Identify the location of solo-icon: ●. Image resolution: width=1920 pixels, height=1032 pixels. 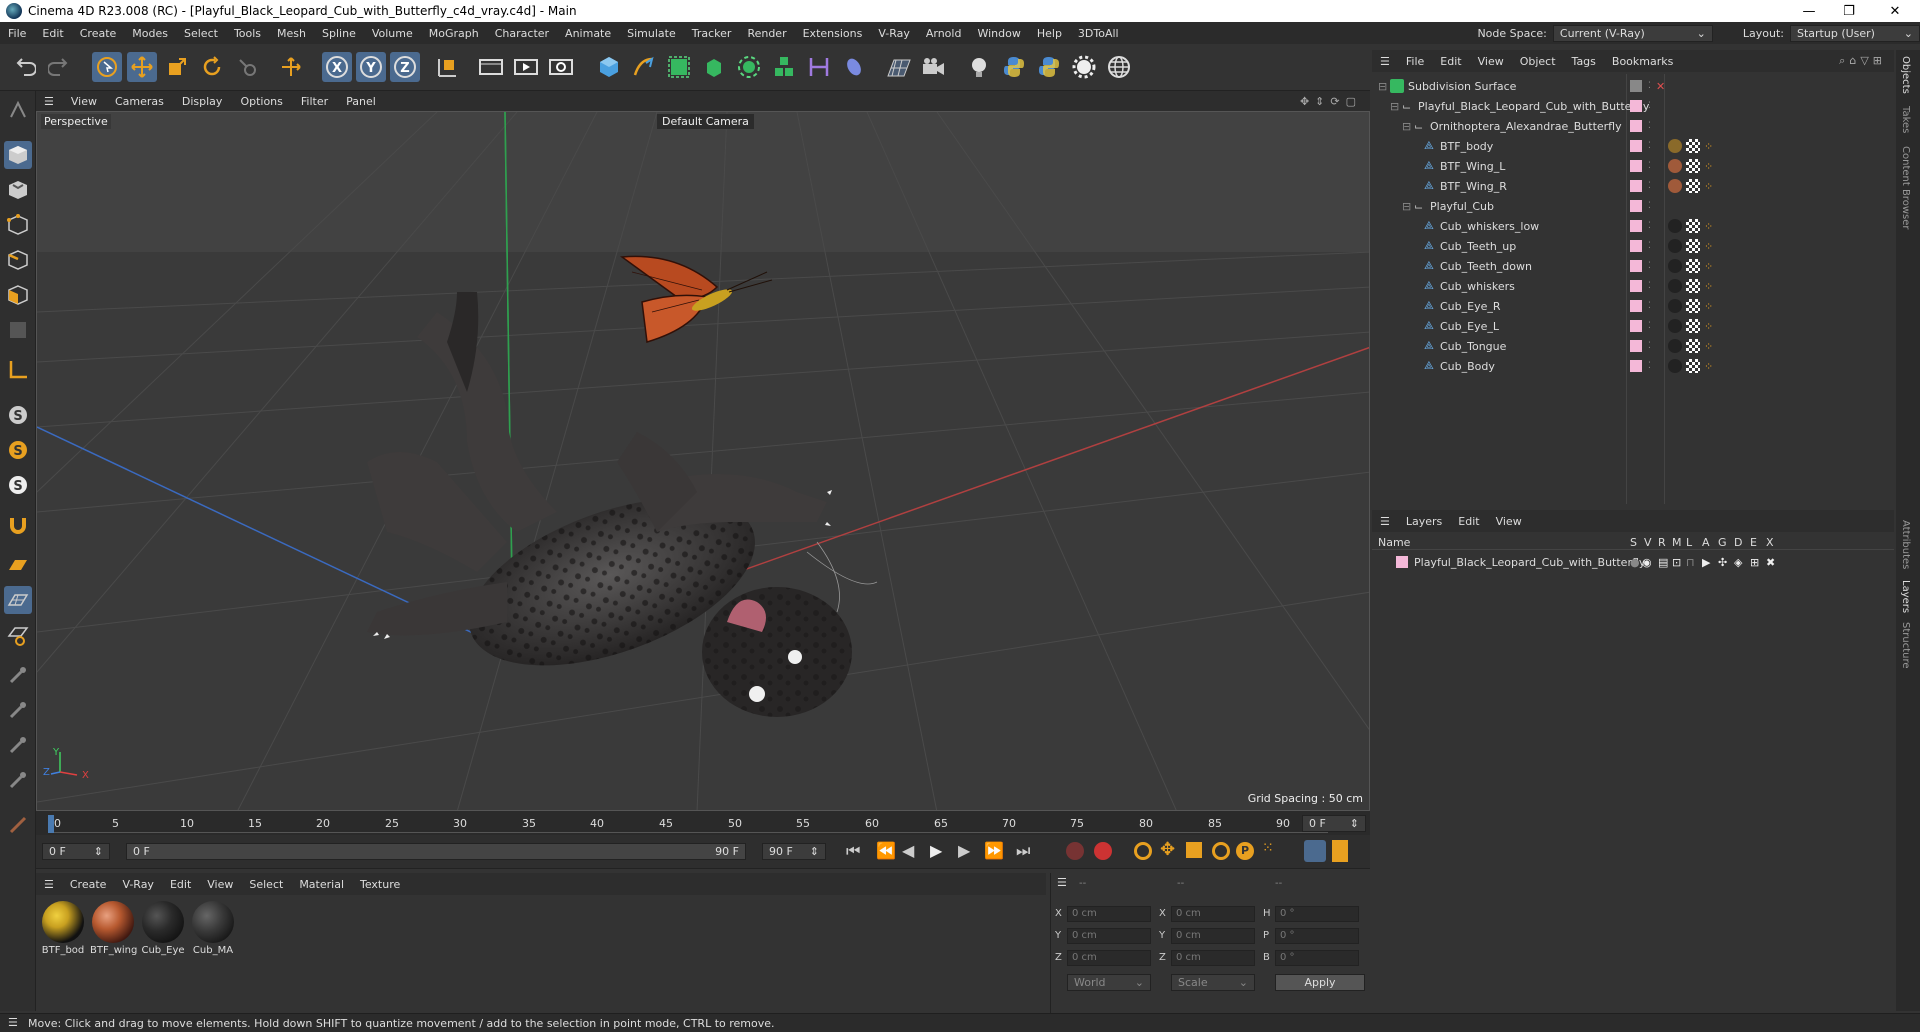
(1635, 562).